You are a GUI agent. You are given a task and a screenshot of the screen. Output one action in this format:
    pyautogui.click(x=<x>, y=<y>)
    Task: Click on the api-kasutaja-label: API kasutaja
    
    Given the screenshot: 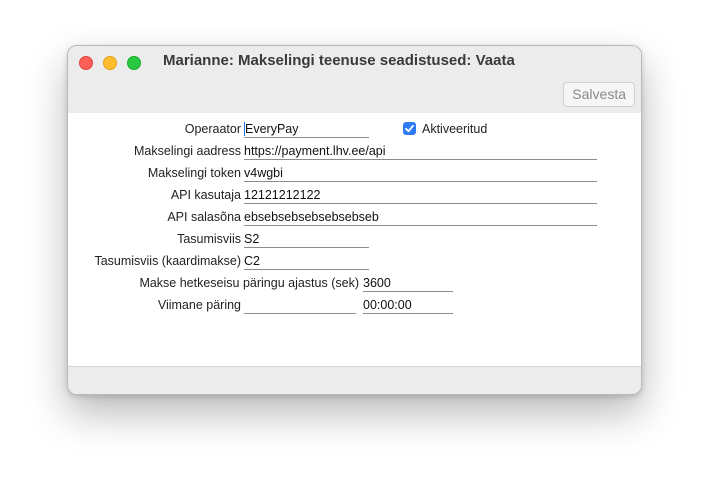 What is the action you would take?
    pyautogui.click(x=205, y=195)
    